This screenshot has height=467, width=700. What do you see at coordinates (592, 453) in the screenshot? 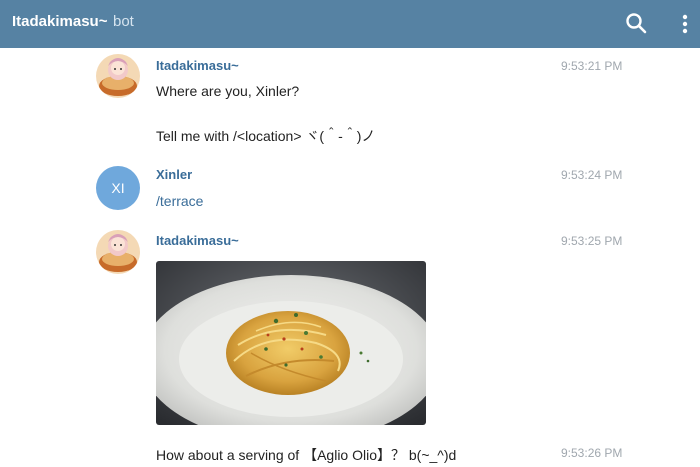
I see `message-timestamp: 9:53:26 PM` at bounding box center [592, 453].